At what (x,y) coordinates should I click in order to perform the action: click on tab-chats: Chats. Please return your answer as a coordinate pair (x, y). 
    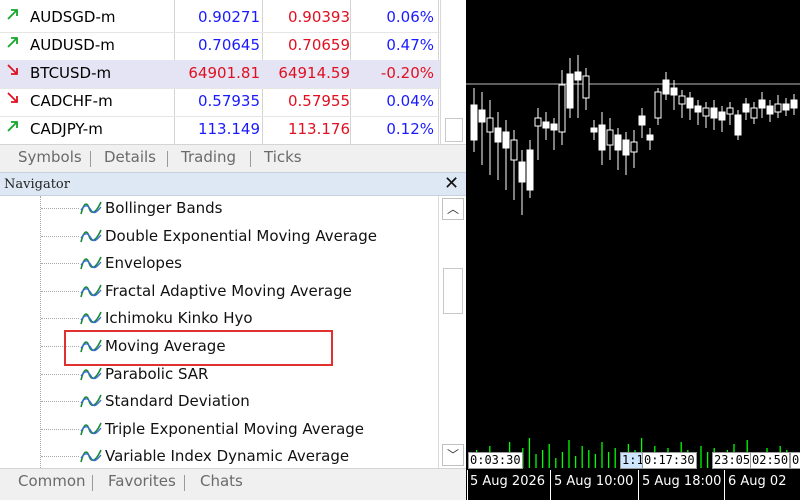
    Looking at the image, I should click on (221, 481).